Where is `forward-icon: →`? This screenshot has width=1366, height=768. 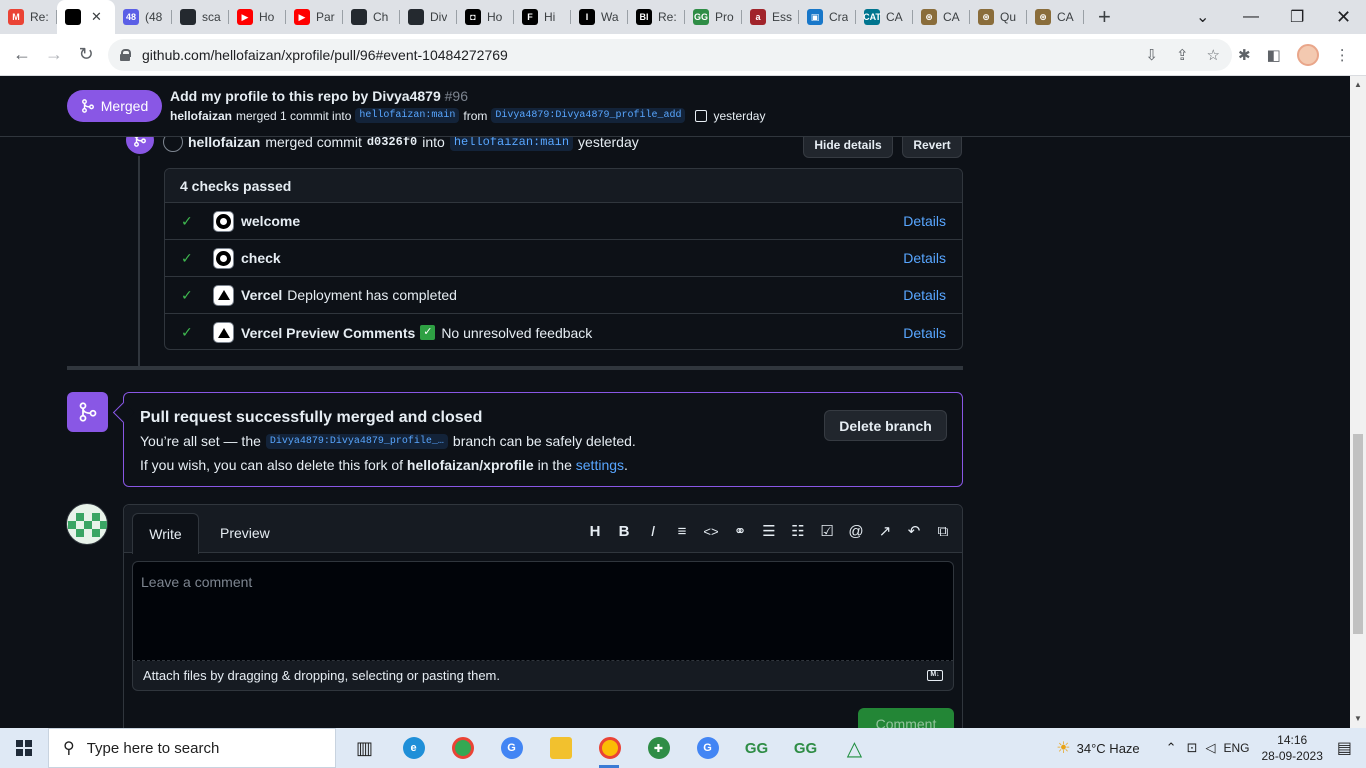
forward-icon: → is located at coordinates (54, 54).